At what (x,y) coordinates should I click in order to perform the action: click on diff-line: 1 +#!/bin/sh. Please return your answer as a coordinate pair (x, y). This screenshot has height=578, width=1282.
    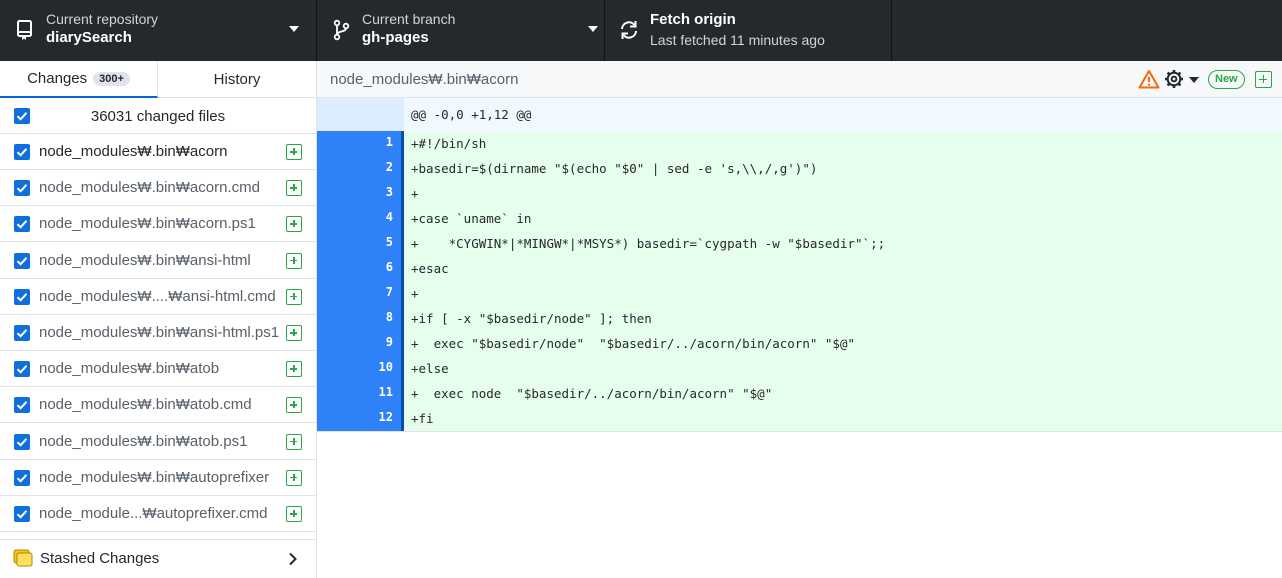
    Looking at the image, I should click on (799, 143).